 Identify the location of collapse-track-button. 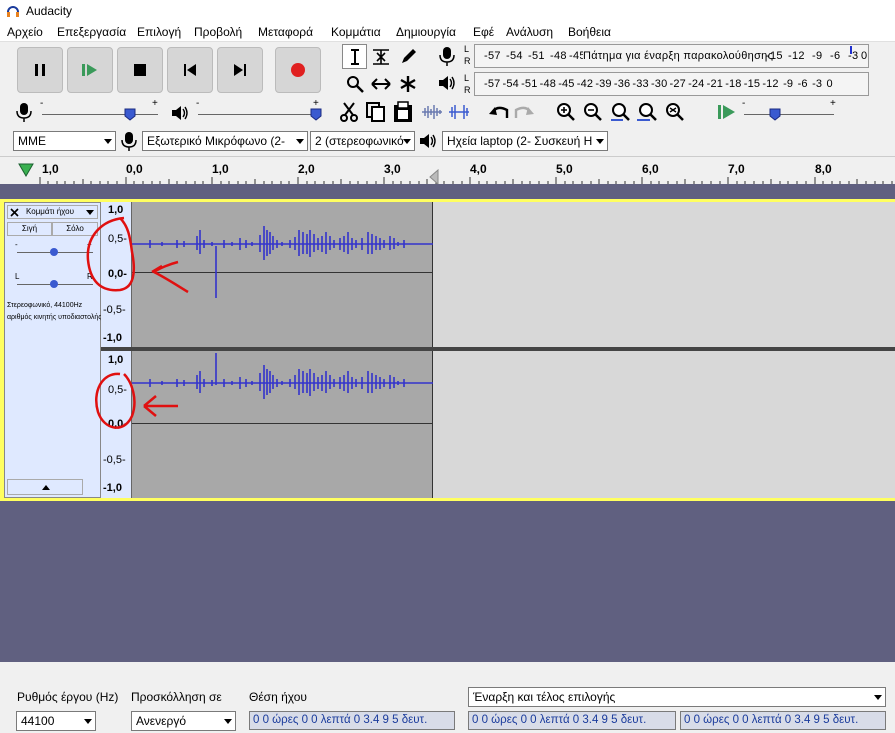
(45, 487).